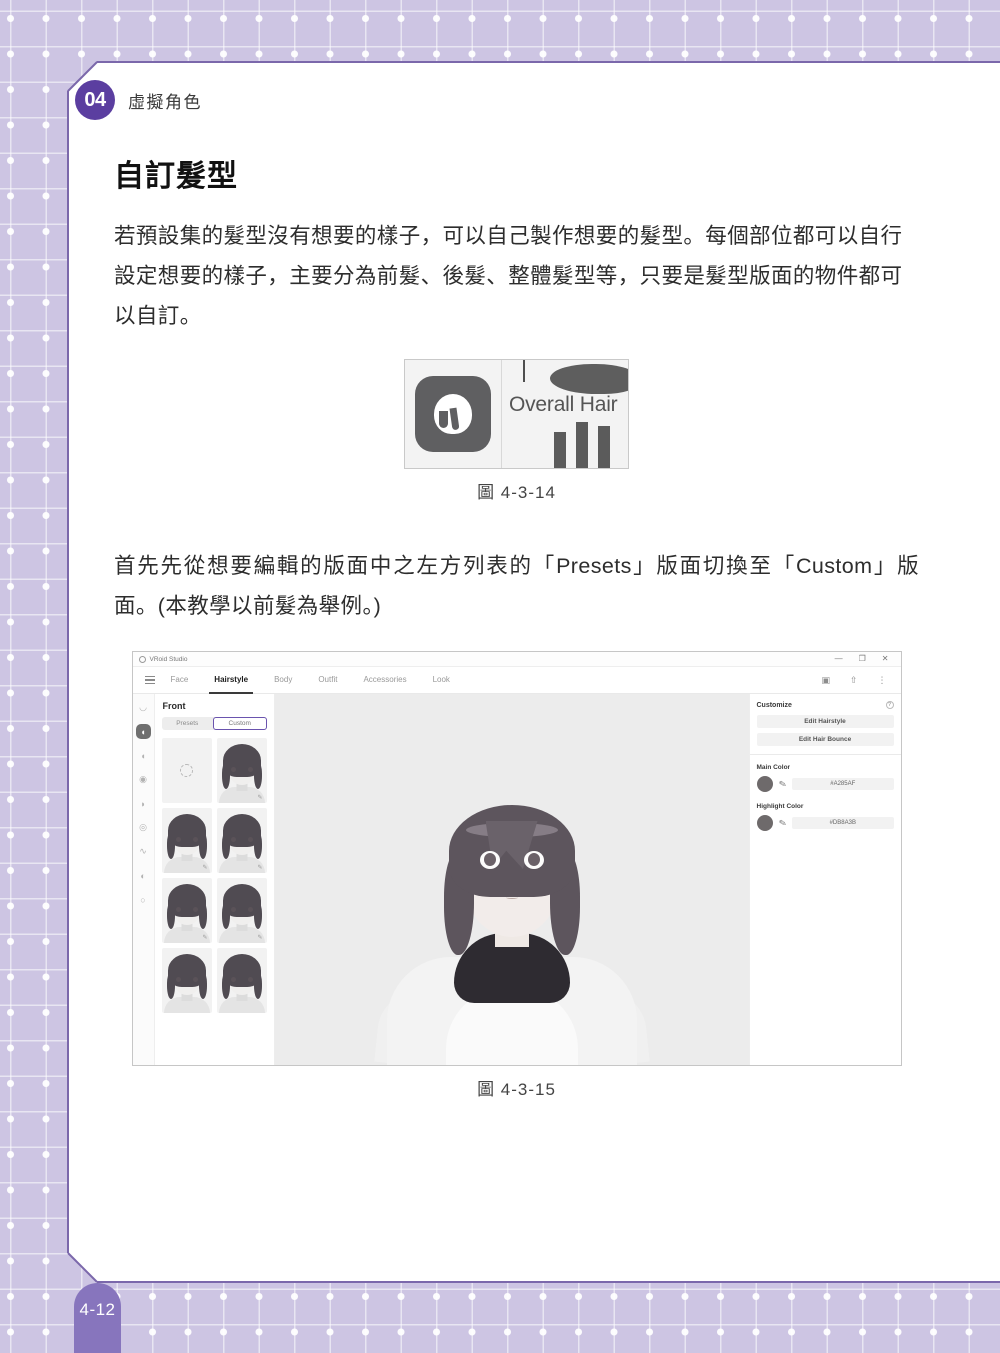 This screenshot has height=1353, width=1000. Describe the element at coordinates (143, 779) in the screenshot. I see `overall-hair-icon: ◉` at that location.